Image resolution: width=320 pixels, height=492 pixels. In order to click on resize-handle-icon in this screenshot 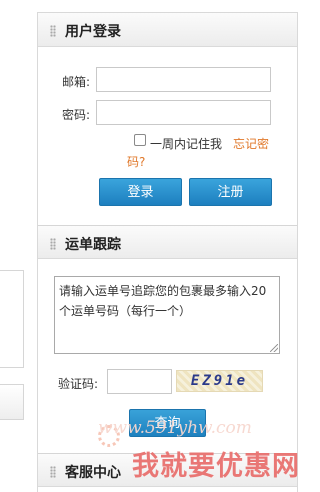, I will do `click(274, 348)`.